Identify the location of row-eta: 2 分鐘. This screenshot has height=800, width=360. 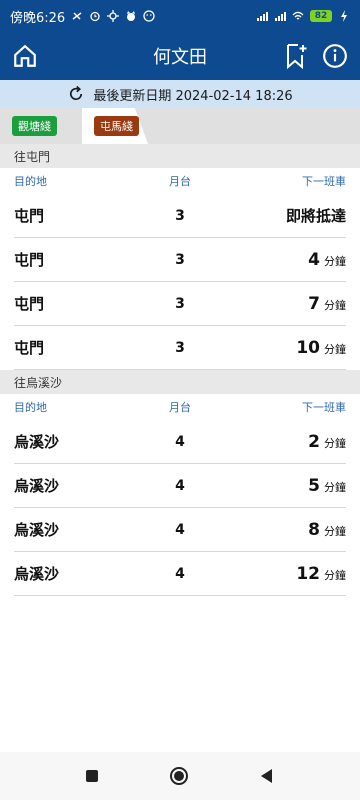
(280, 442).